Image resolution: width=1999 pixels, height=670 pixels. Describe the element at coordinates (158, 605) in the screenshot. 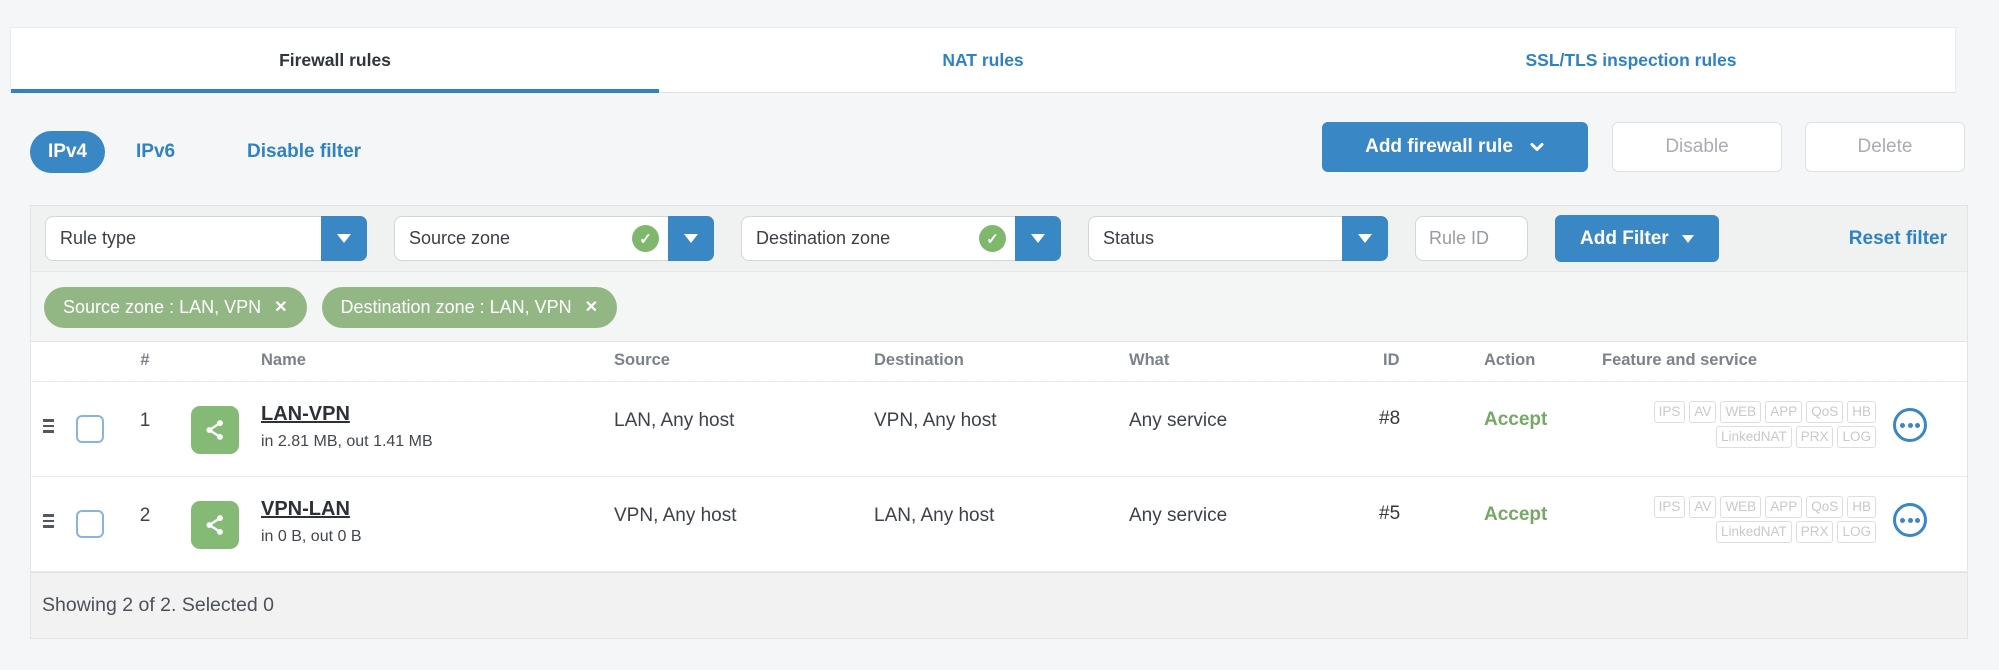

I see `table-summary-text: Showing 2 of 2. Selected 0` at that location.